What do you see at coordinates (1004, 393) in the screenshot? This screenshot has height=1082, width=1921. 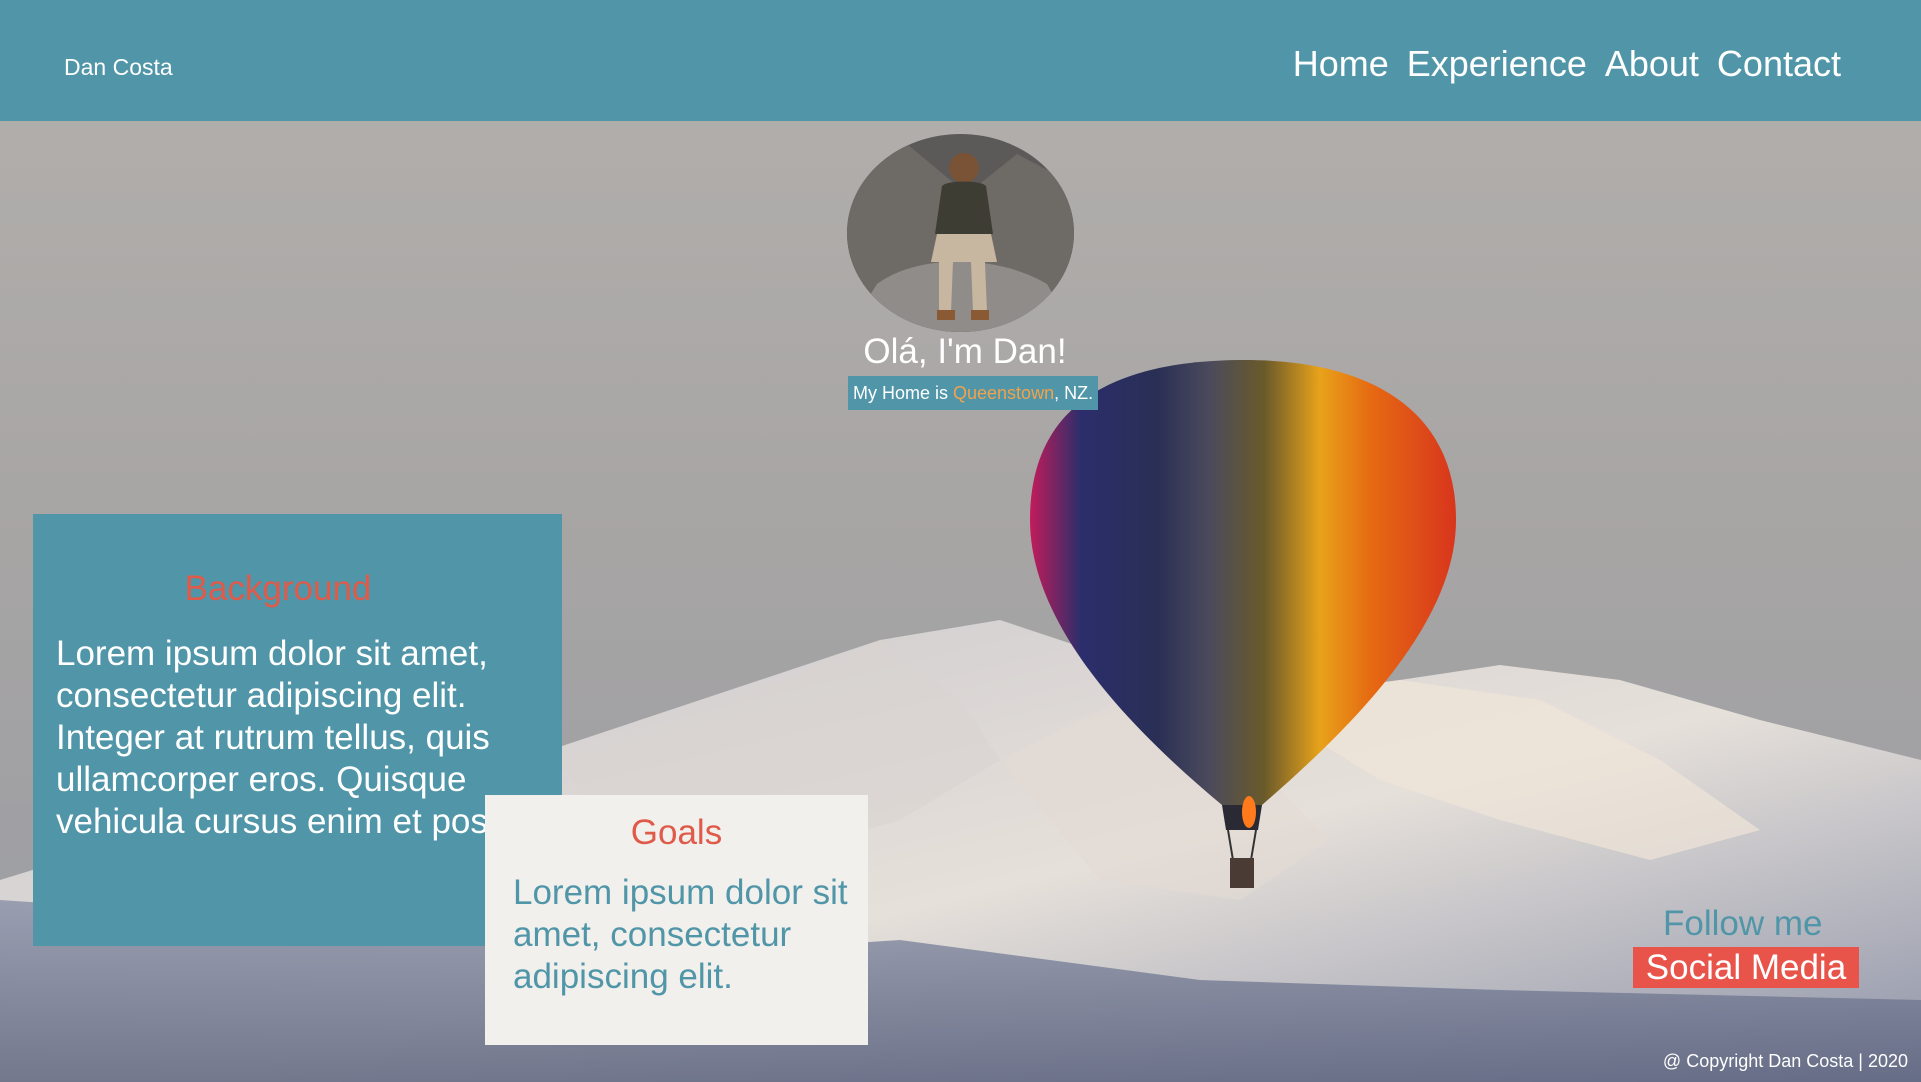 I see `home-city: Queenstown` at bounding box center [1004, 393].